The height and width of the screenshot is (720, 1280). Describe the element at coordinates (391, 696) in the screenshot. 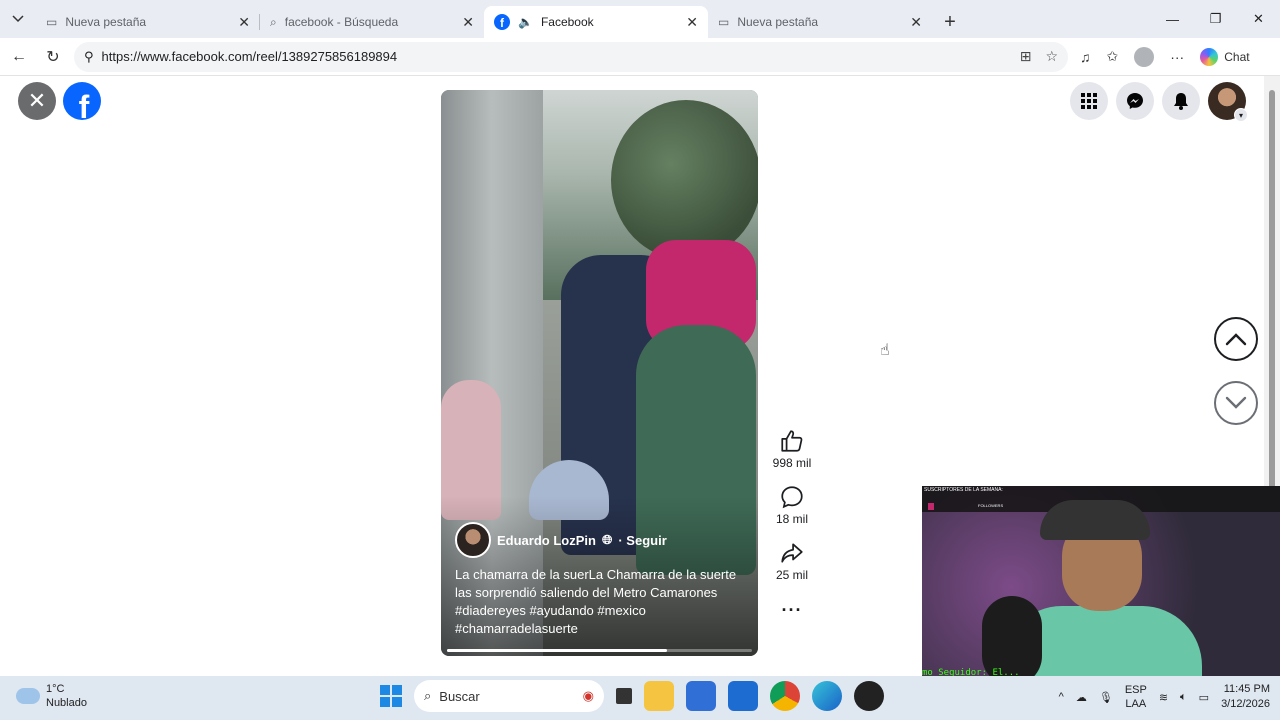

I see `start-button` at that location.